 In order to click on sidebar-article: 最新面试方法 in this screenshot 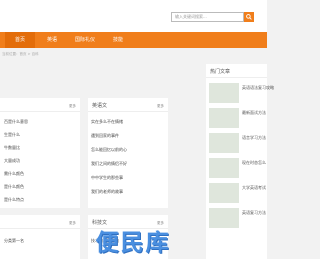, I will do `click(248, 120)`.